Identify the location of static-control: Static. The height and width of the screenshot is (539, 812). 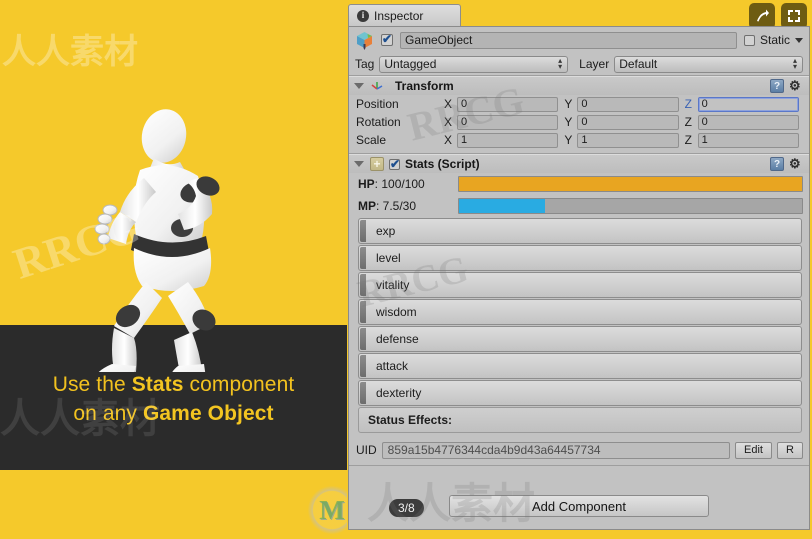
(773, 40).